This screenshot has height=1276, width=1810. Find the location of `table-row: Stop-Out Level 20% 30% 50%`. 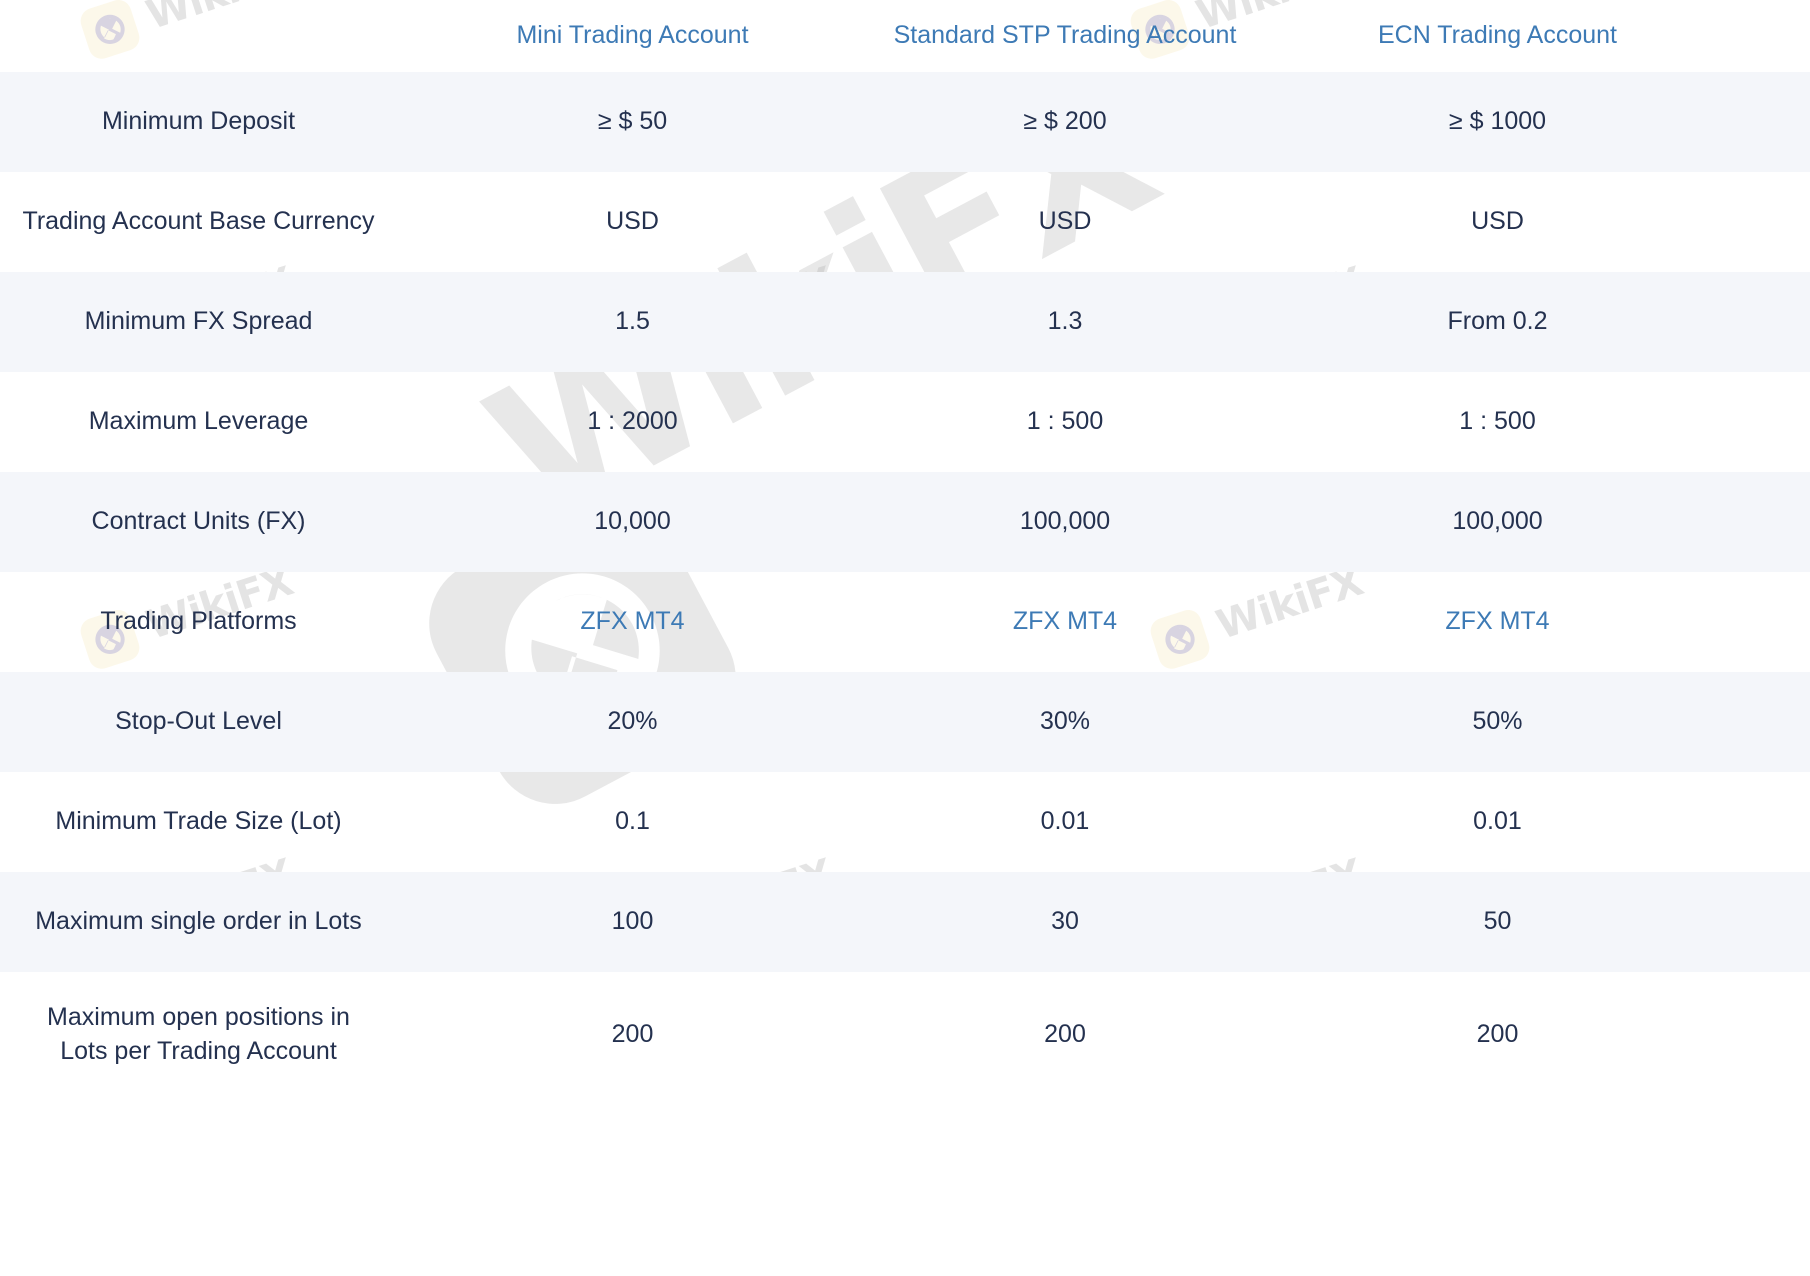

table-row: Stop-Out Level 20% 30% 50% is located at coordinates (905, 722).